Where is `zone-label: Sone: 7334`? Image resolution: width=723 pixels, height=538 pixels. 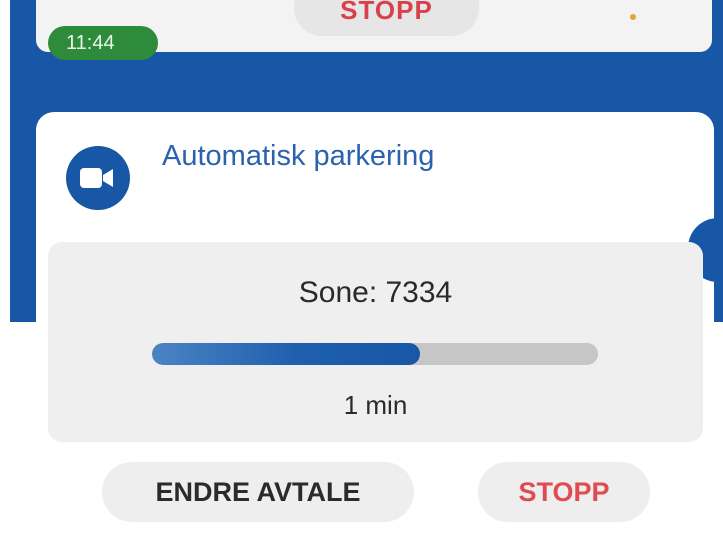
zone-label: Sone: 7334 is located at coordinates (375, 292).